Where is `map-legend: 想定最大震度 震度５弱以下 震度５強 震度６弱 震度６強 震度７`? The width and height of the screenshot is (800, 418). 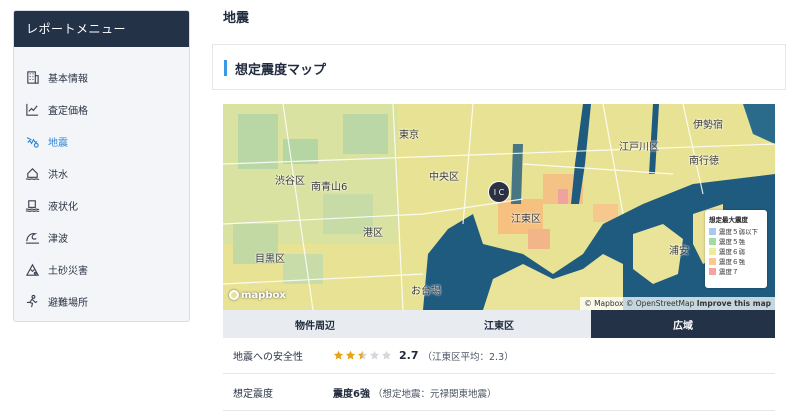 map-legend: 想定最大震度 震度５弱以下 震度５強 震度６弱 震度６強 震度７ is located at coordinates (736, 249).